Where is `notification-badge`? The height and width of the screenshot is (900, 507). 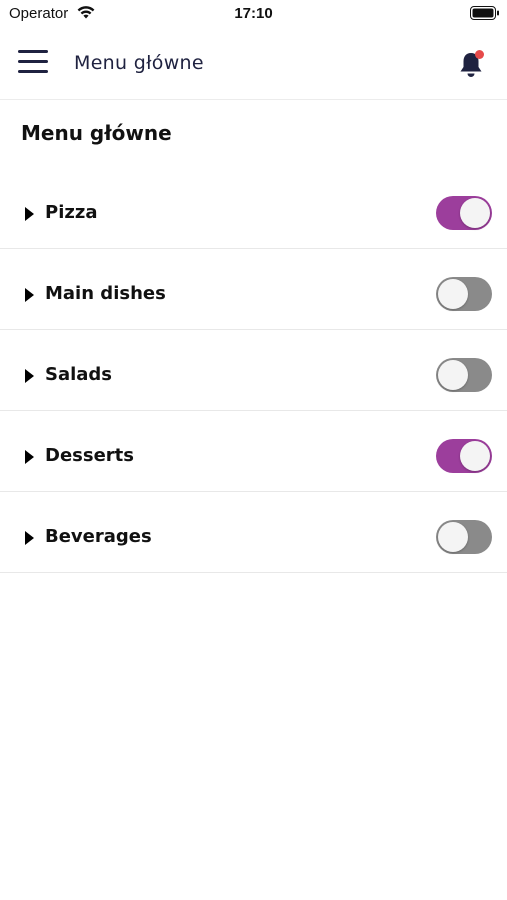
notification-badge is located at coordinates (479, 54).